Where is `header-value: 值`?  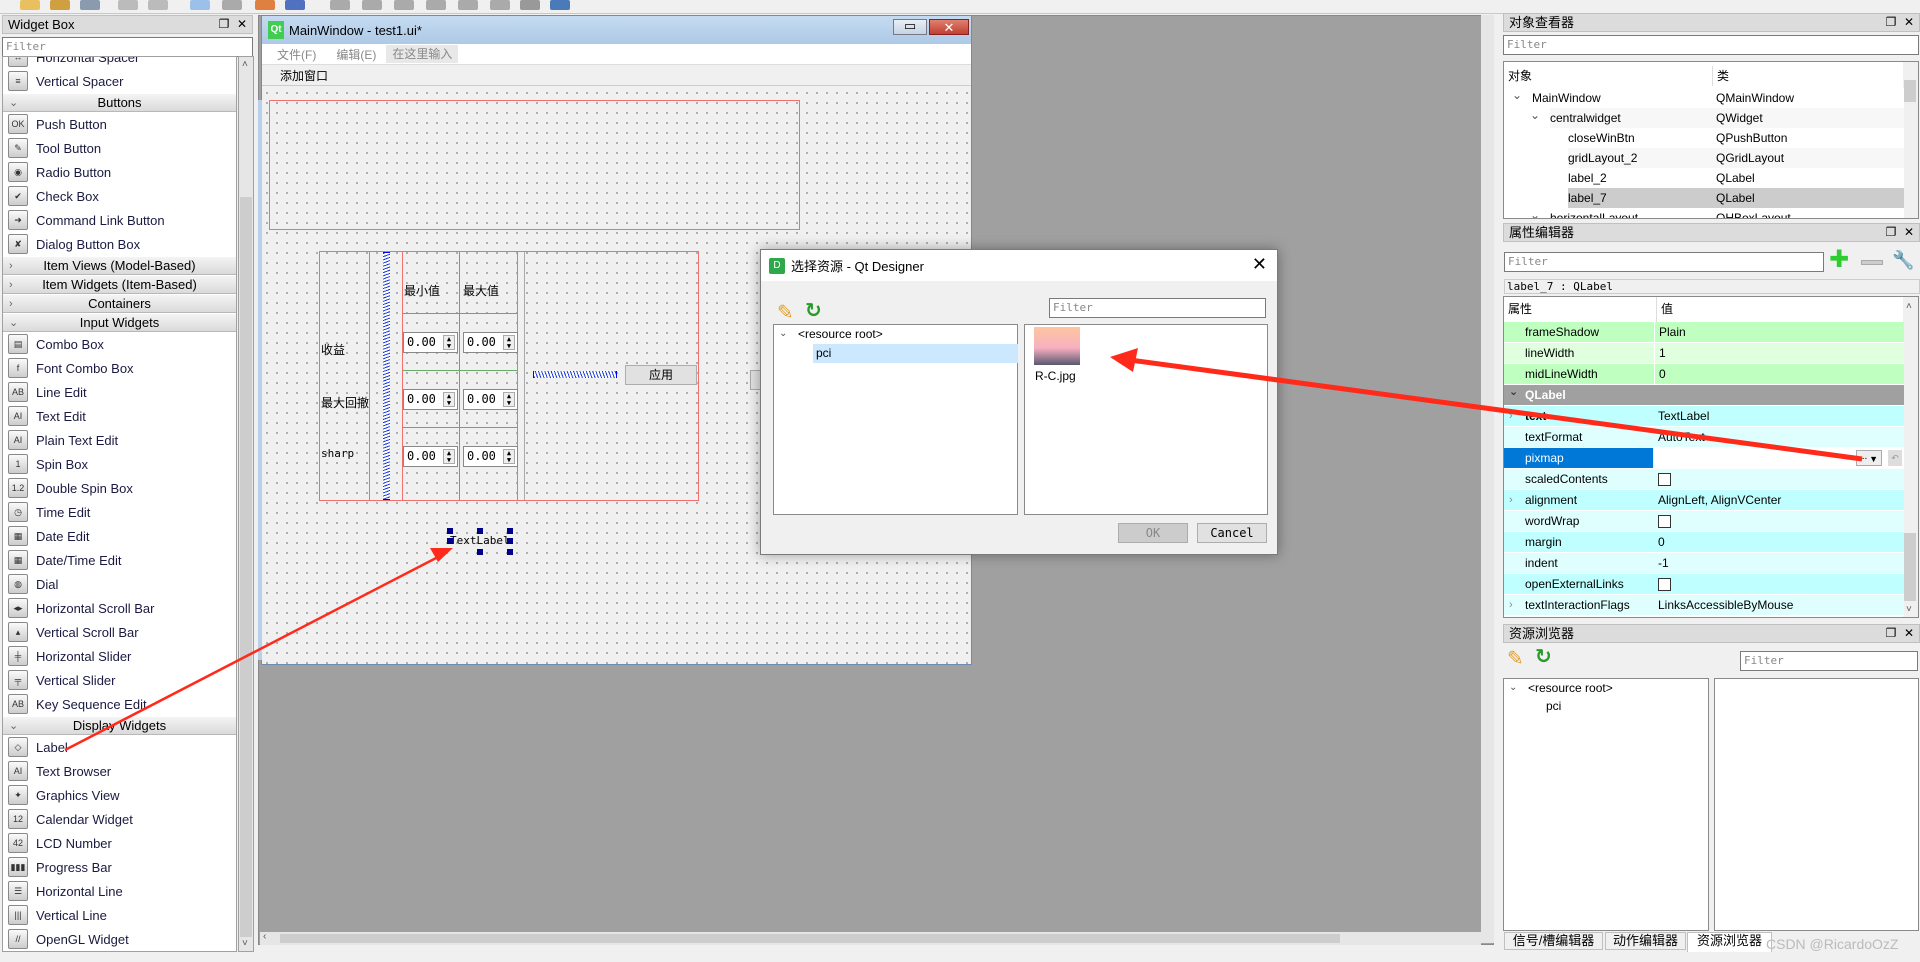
header-value: 值 is located at coordinates (1664, 309).